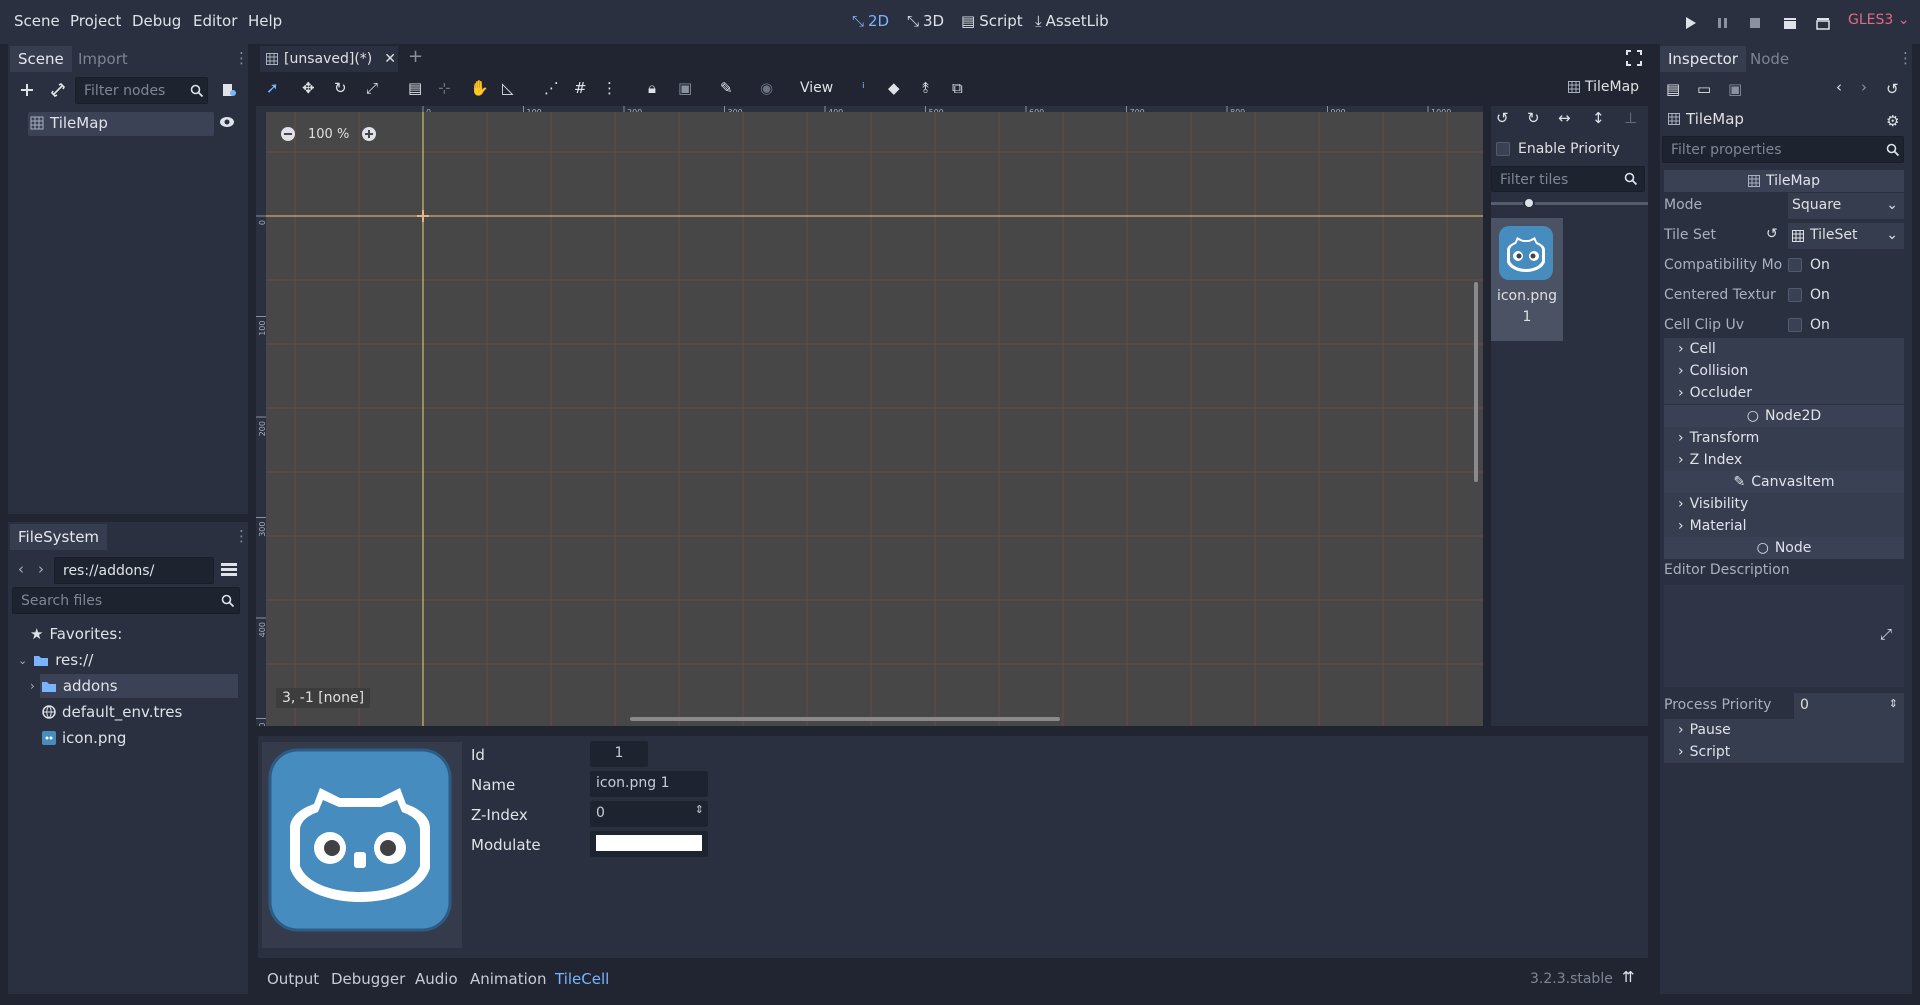 This screenshot has height=1005, width=1920. Describe the element at coordinates (1630, 118) in the screenshot. I see `clear-transform-icon: ⊥` at that location.